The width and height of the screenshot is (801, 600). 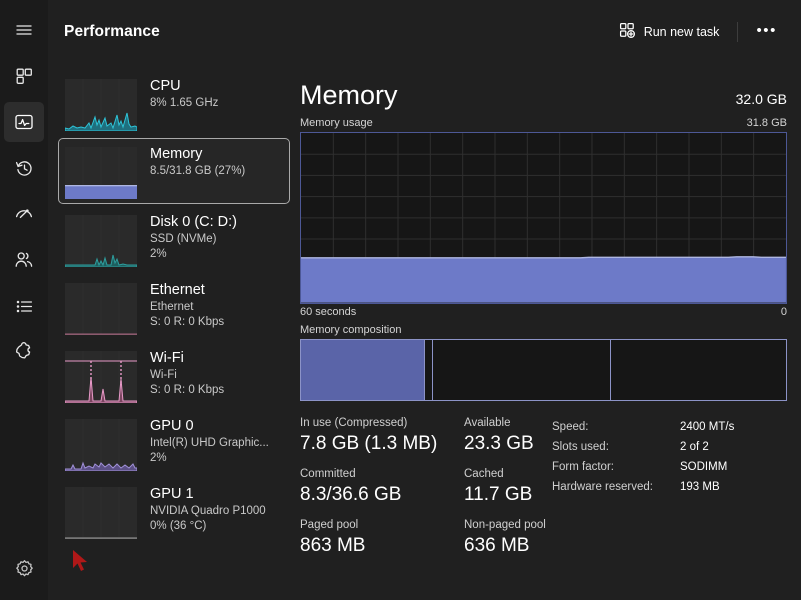 I want to click on performance-pulse-icon, so click(x=24, y=122).